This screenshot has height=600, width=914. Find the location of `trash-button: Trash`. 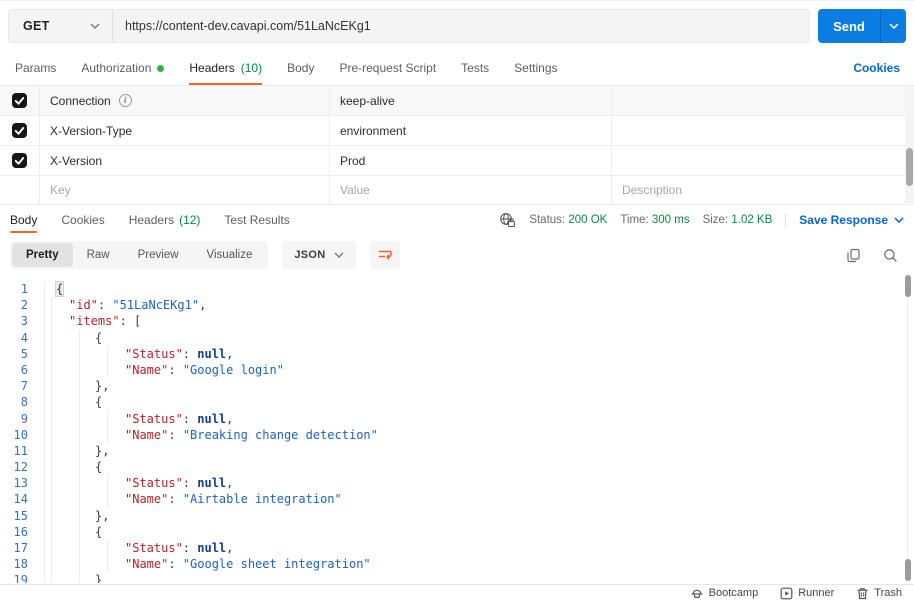

trash-button: Trash is located at coordinates (879, 593).